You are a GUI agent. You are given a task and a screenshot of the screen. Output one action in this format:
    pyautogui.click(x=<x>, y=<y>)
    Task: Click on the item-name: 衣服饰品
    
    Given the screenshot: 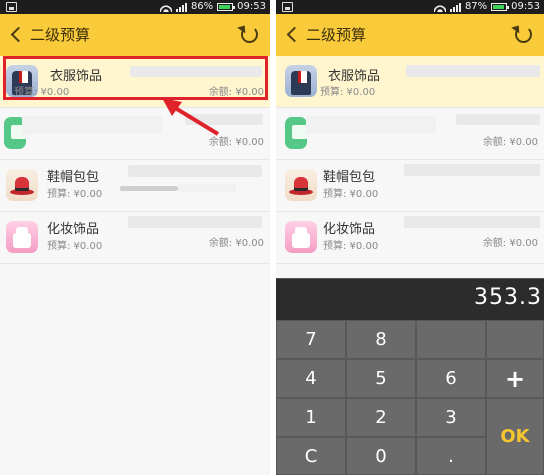 What is the action you would take?
    pyautogui.click(x=354, y=76)
    